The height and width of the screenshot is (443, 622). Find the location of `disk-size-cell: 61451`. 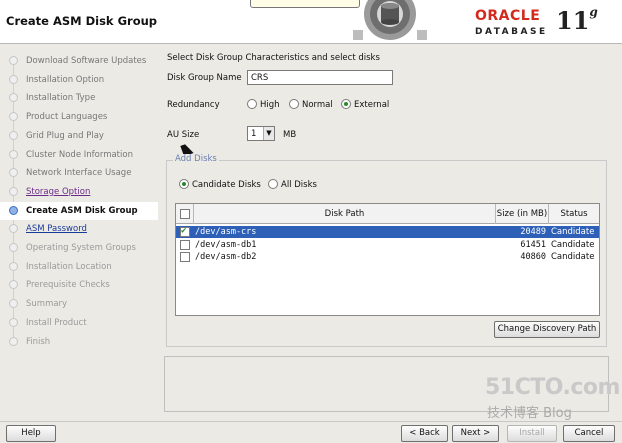

disk-size-cell: 61451 is located at coordinates (533, 244).